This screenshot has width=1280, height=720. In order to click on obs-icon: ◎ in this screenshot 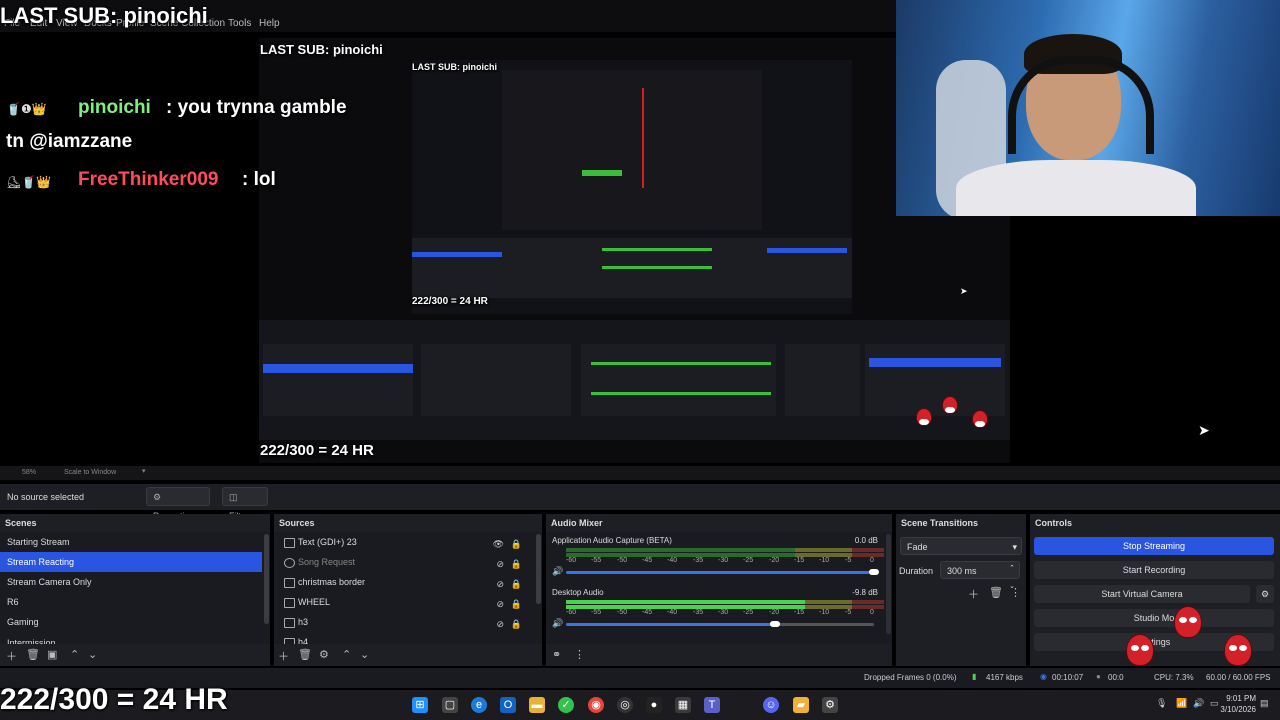, I will do `click(625, 705)`.